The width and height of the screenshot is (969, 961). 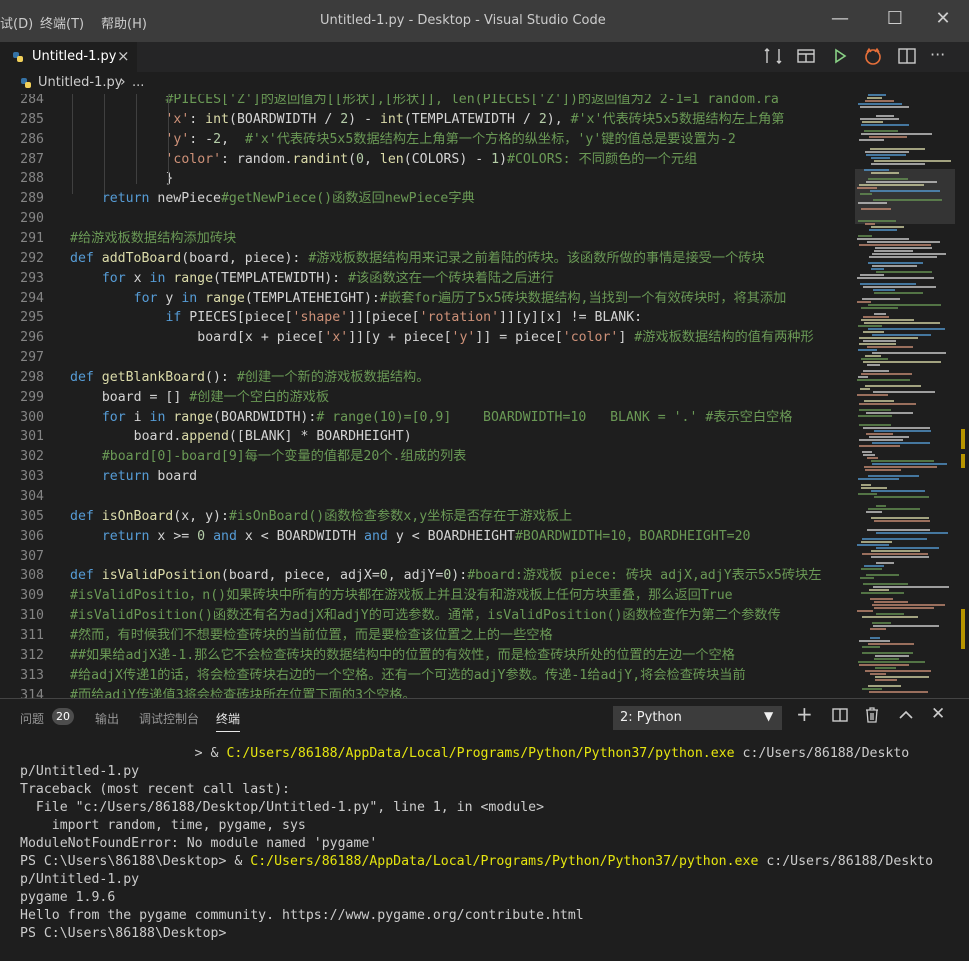 I want to click on close-window-button: ✕, so click(x=943, y=18).